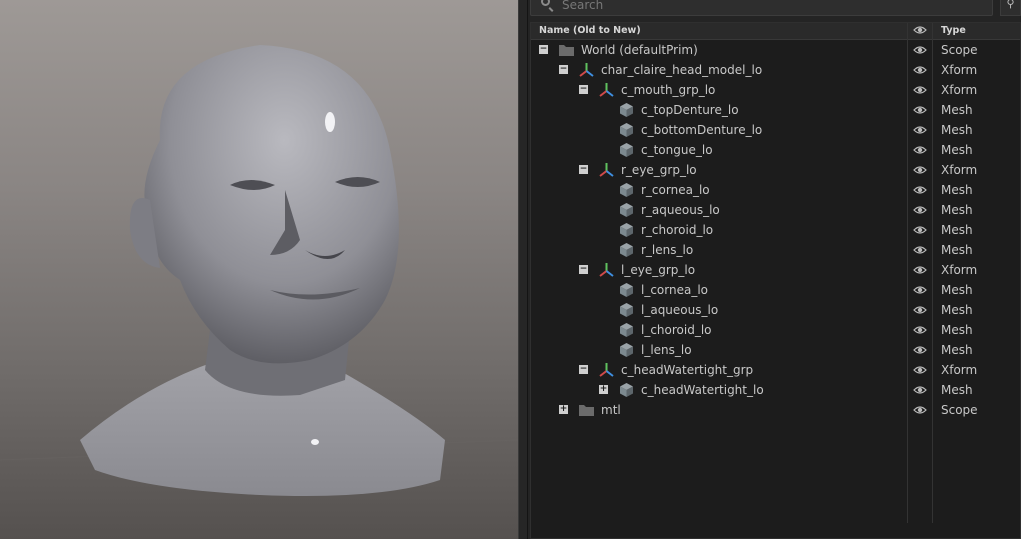  Describe the element at coordinates (545, 3) in the screenshot. I see `search-icon` at that location.